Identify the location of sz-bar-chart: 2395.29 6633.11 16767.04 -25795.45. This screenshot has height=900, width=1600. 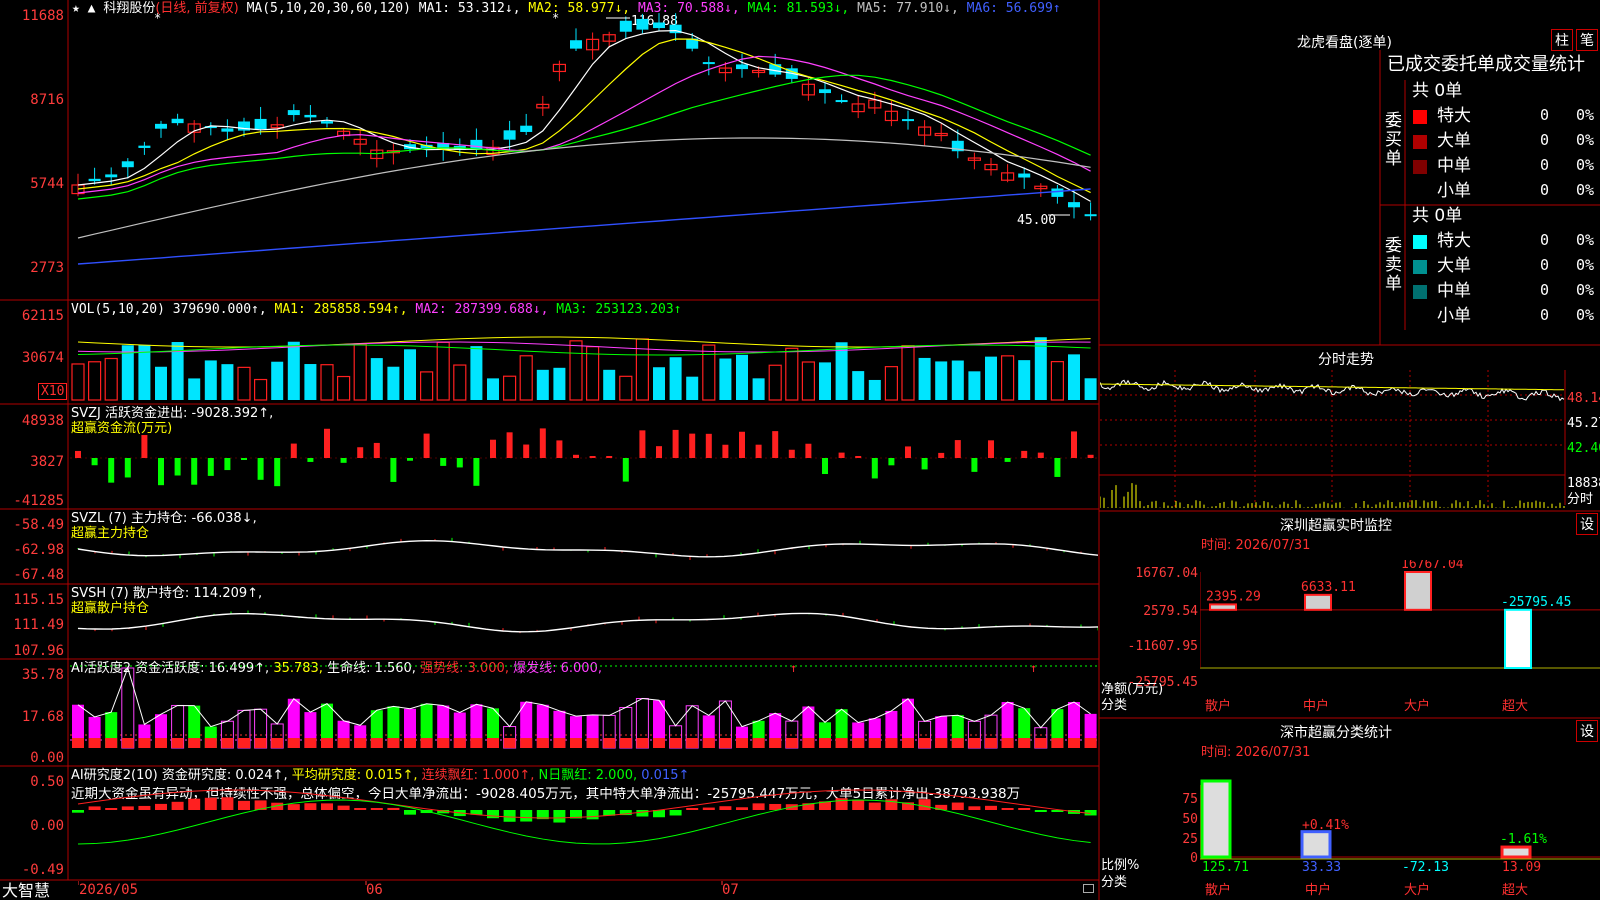
(1400, 630).